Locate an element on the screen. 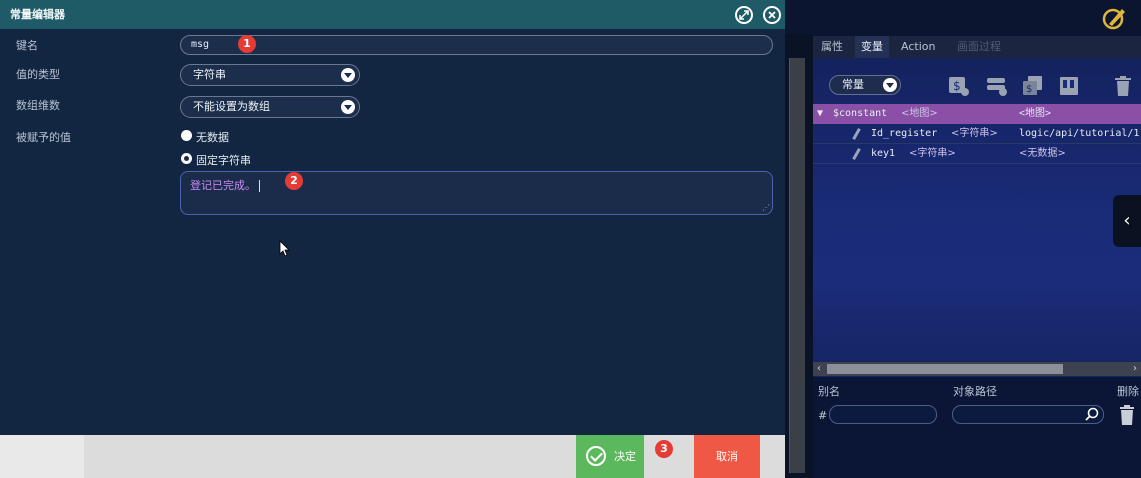 The height and width of the screenshot is (478, 1141). array-dim-value: 不能设置为数组 is located at coordinates (231, 106).